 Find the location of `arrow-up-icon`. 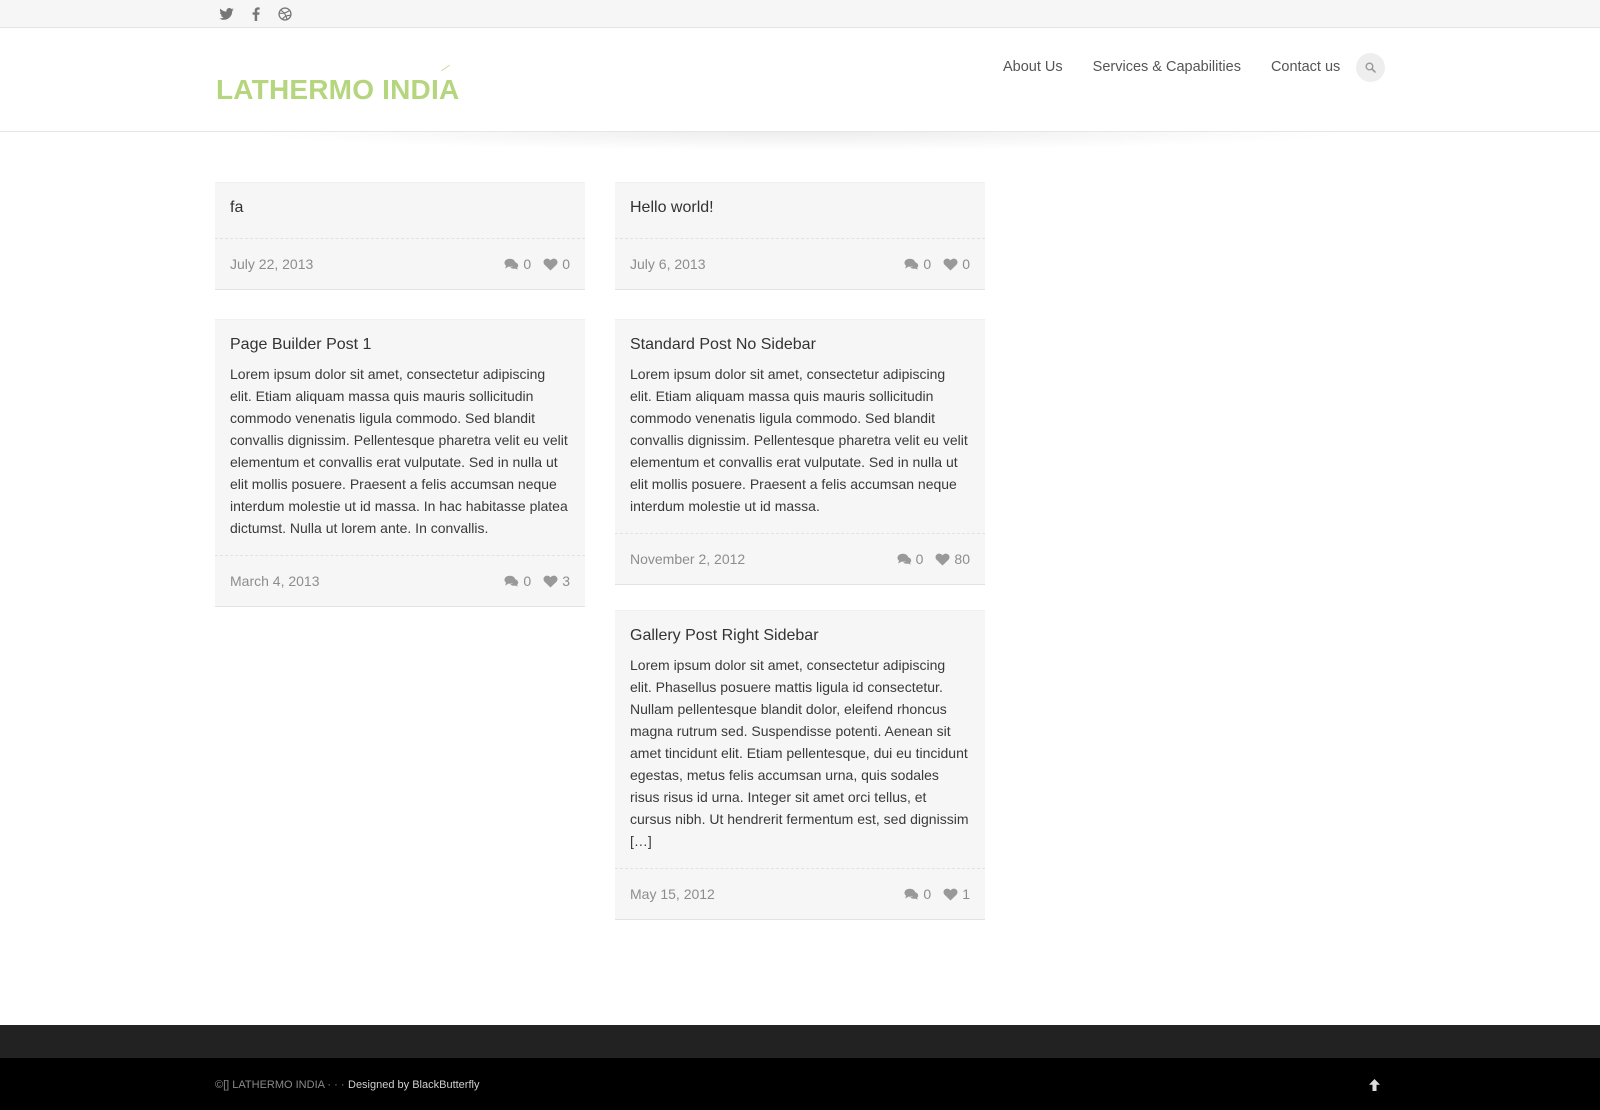

arrow-up-icon is located at coordinates (1374, 1085).